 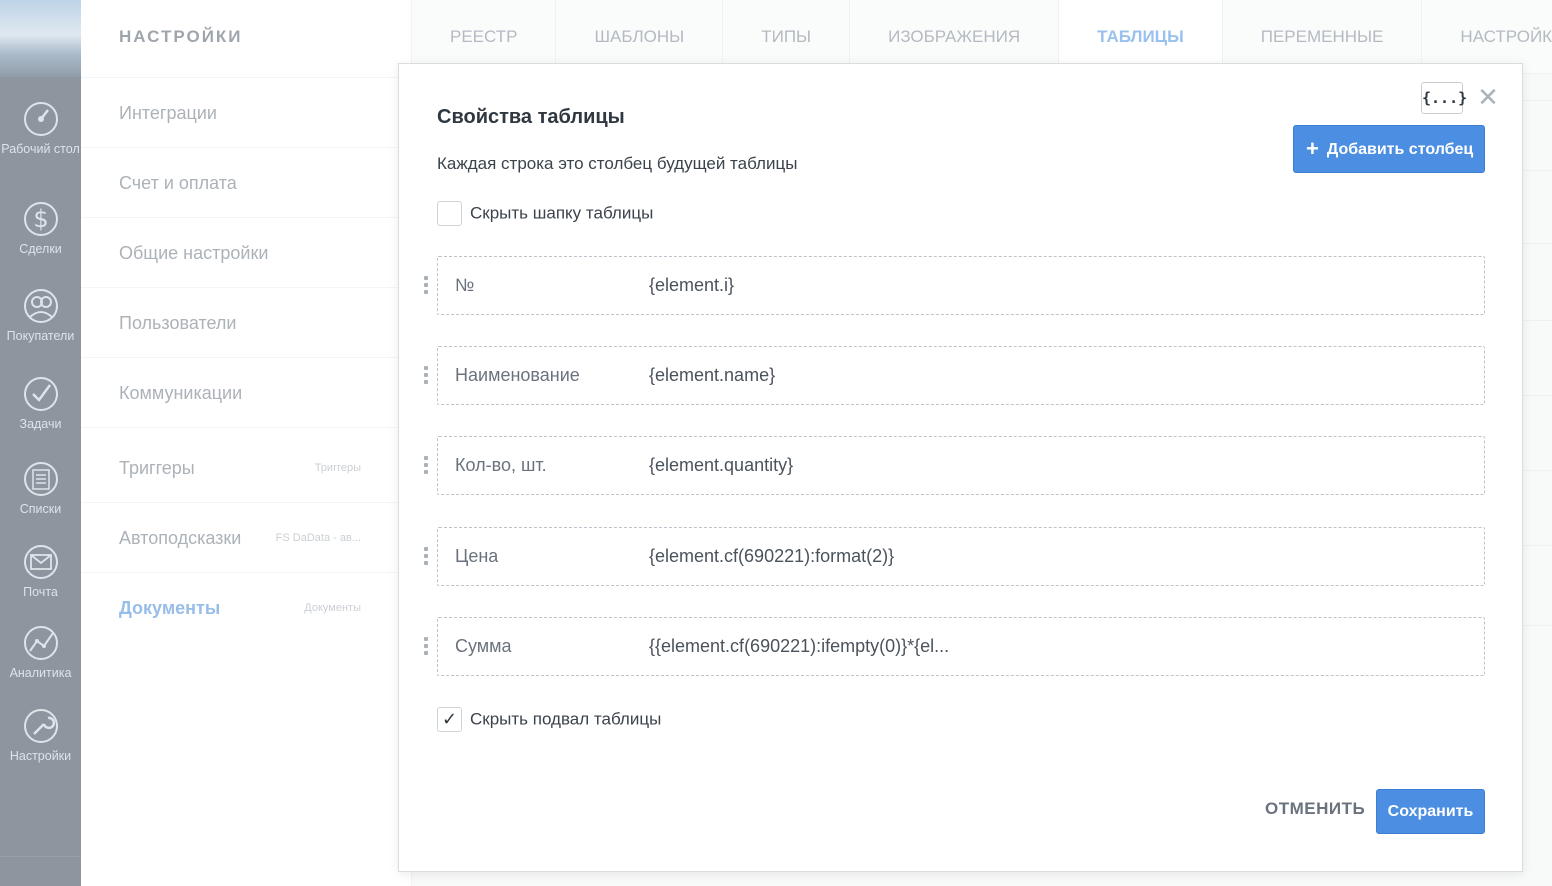 I want to click on hide-footer-option: ✓ Скрыть подвал таблицы, so click(x=549, y=719).